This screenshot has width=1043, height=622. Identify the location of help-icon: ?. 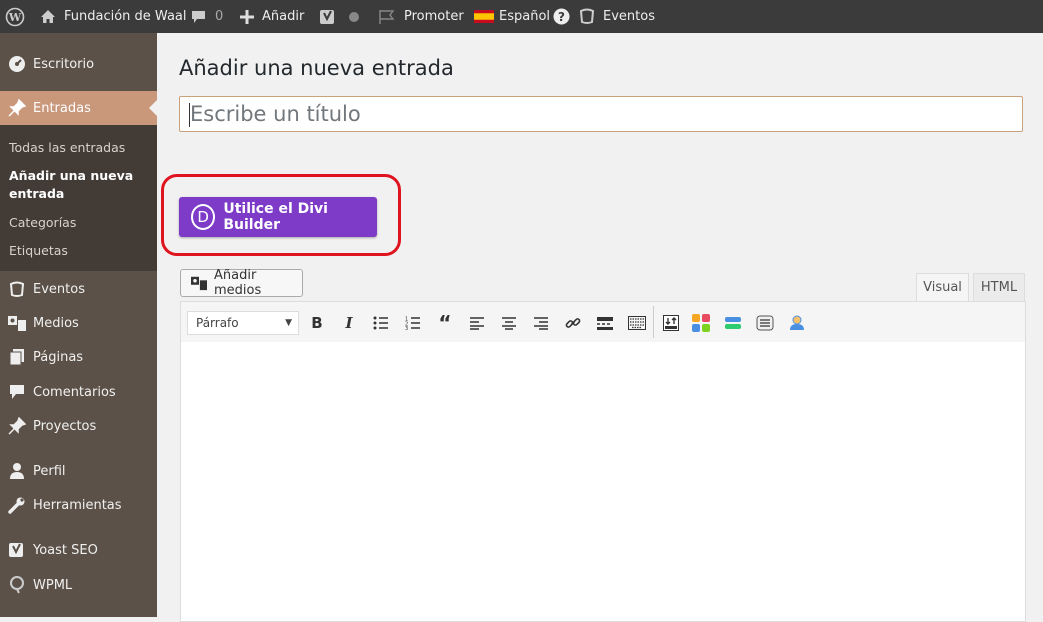
(561, 16).